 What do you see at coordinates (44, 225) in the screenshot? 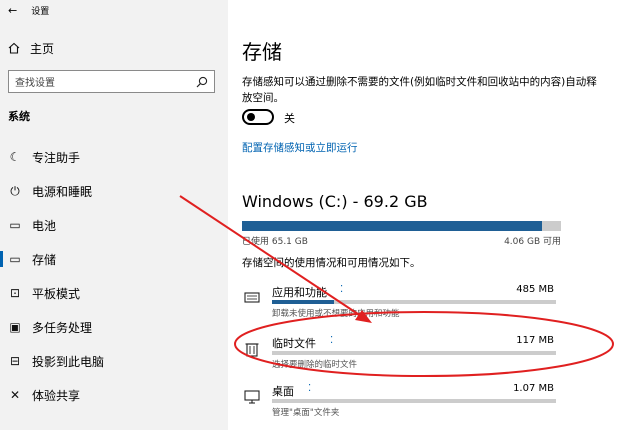
I see `sidebar-item-label: 电池` at bounding box center [44, 225].